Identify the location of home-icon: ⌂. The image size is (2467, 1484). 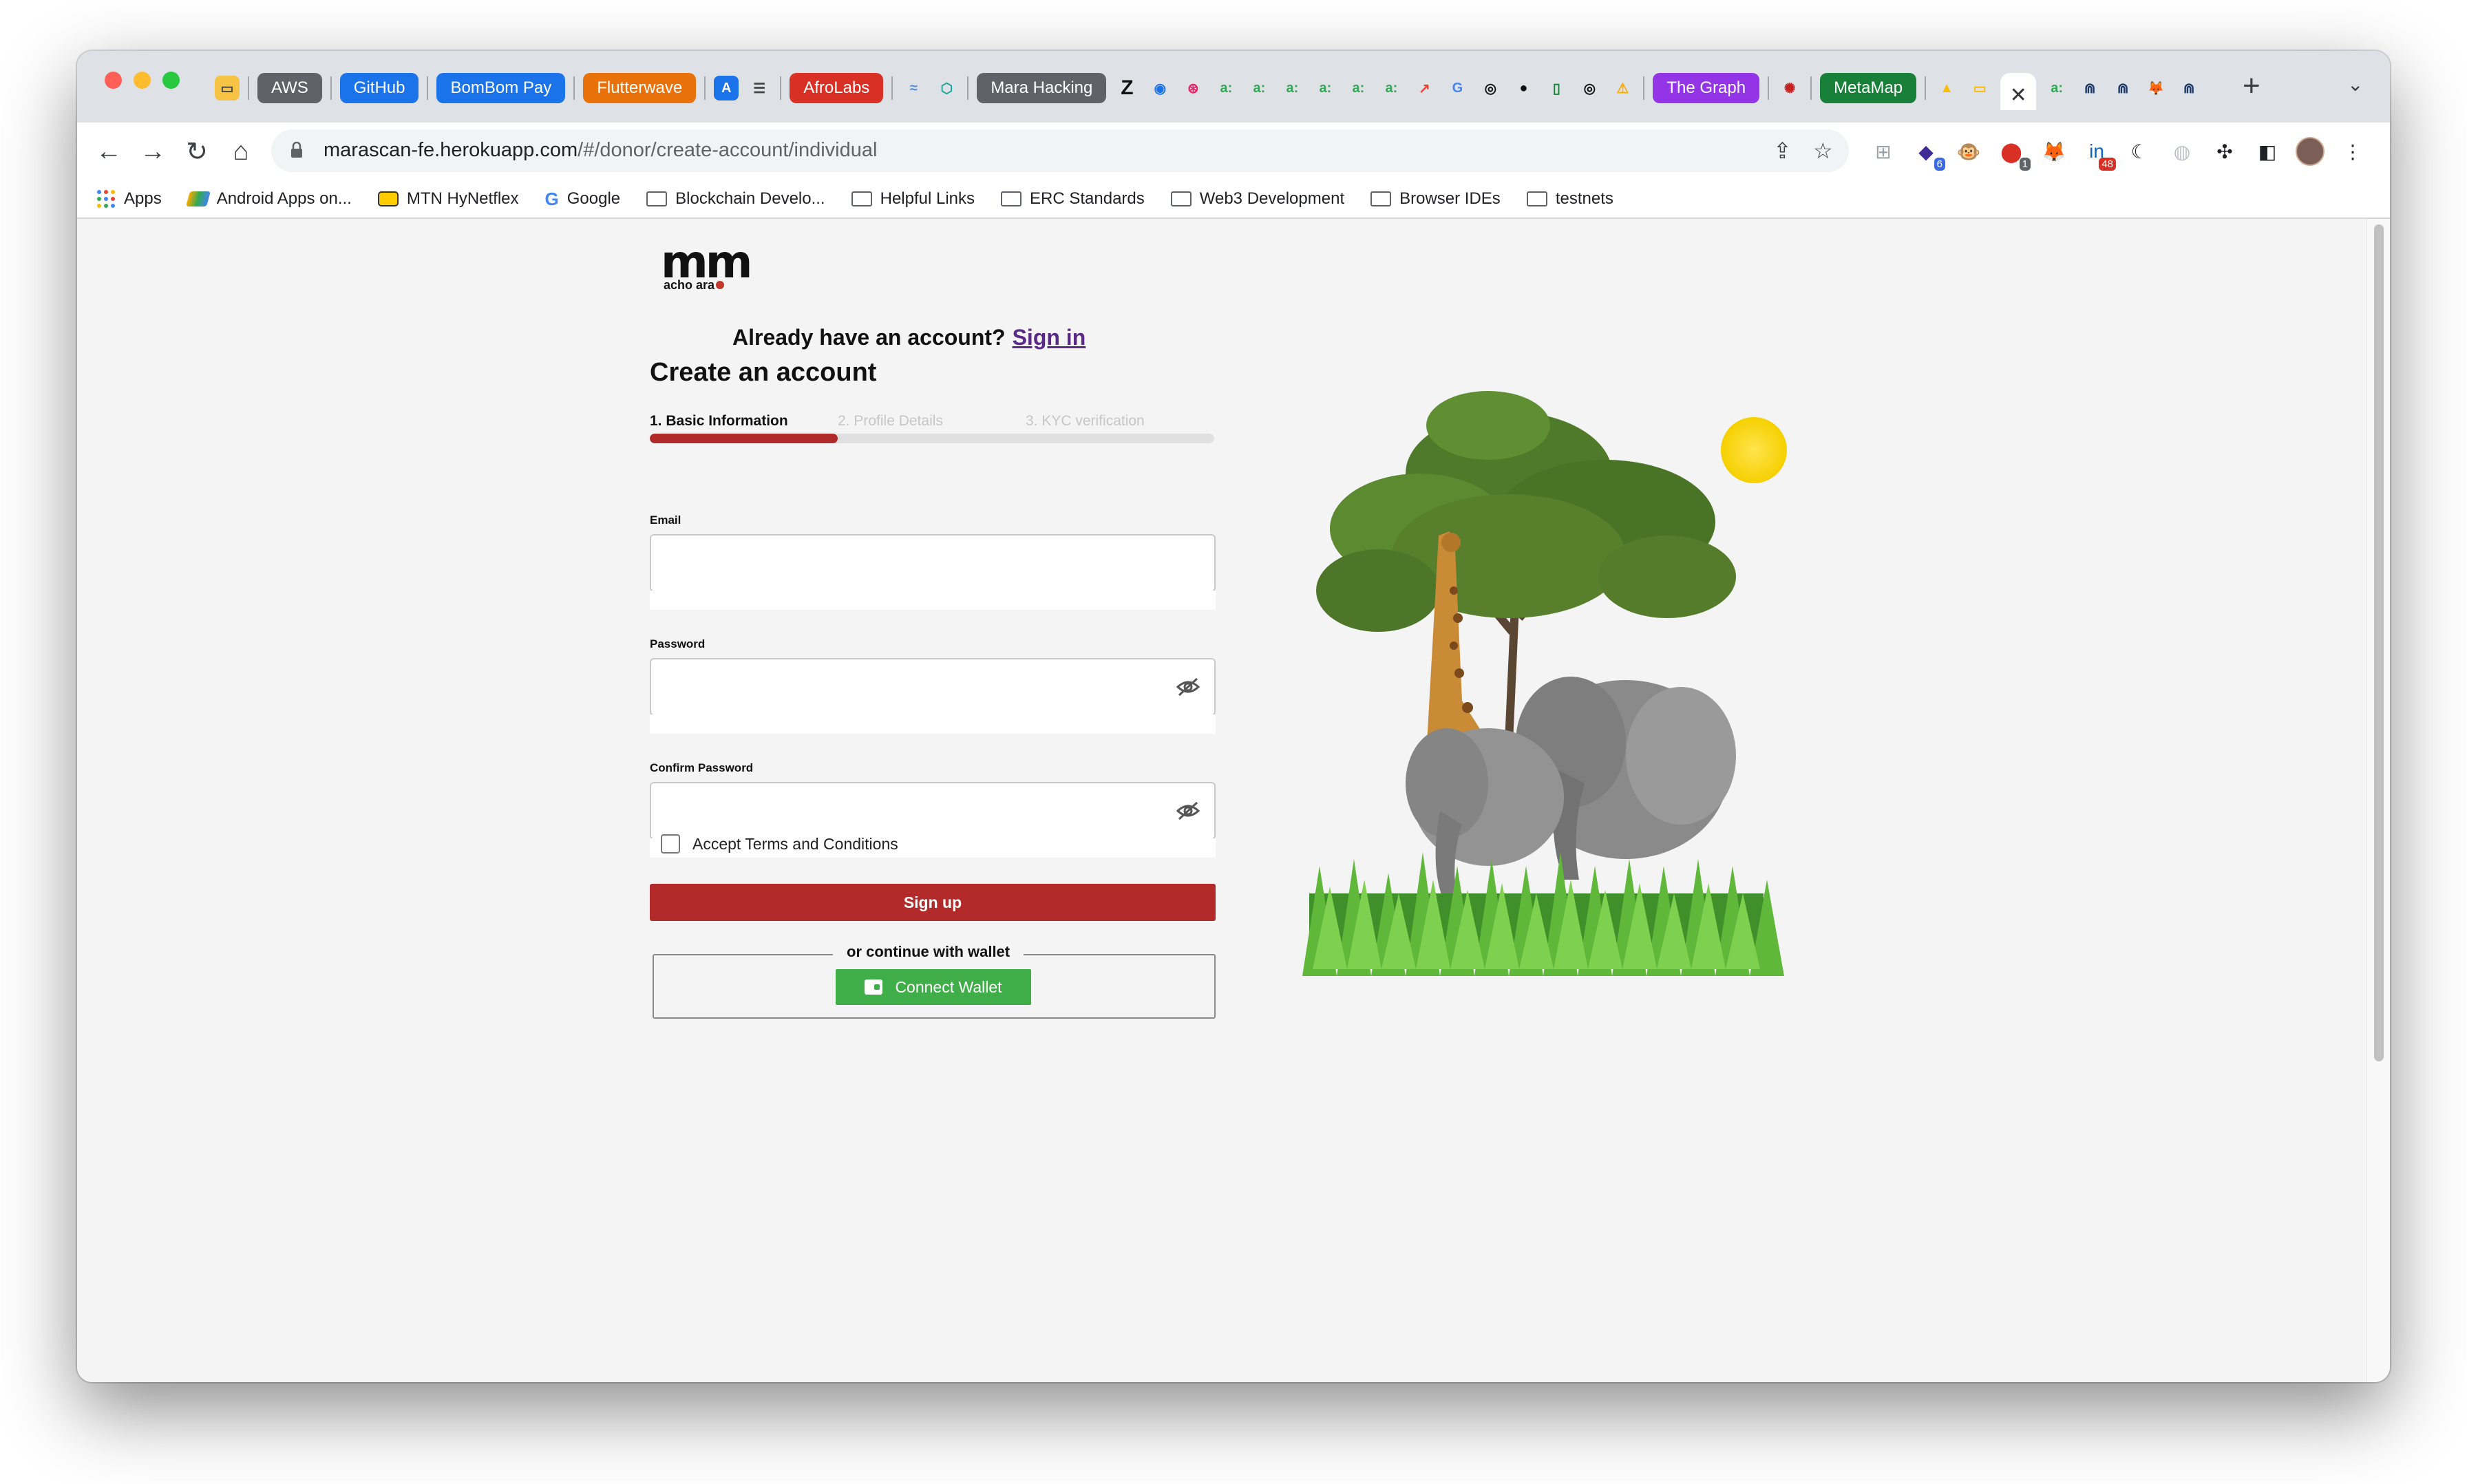
(241, 151).